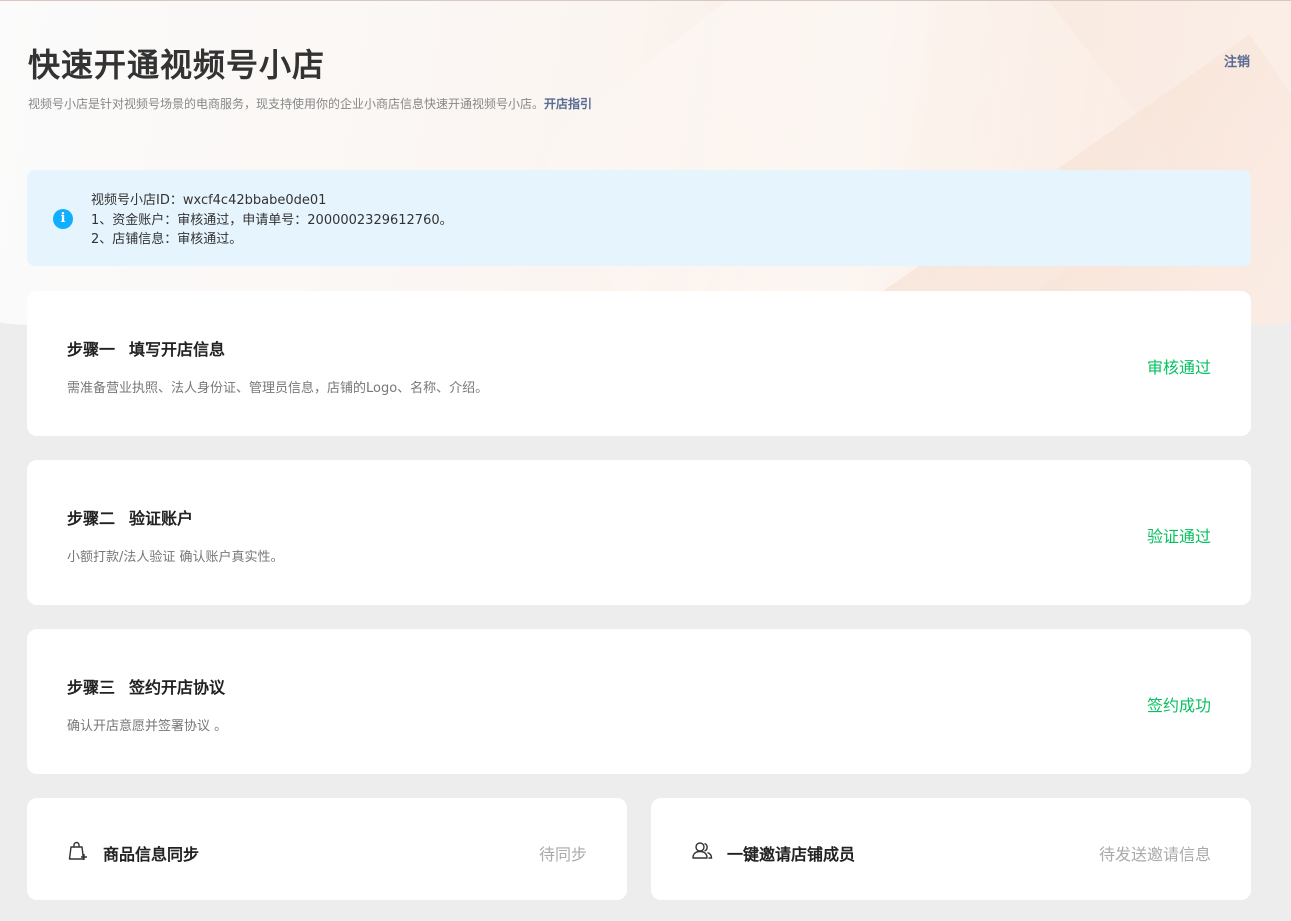 This screenshot has width=1291, height=921. I want to click on shopping-bag-icon, so click(77, 850).